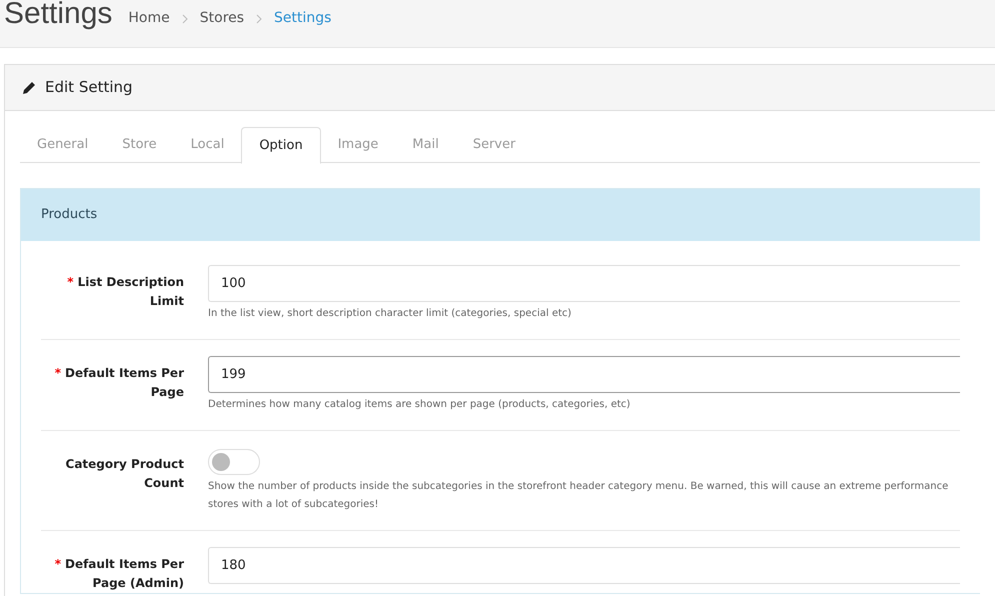  I want to click on input-field: 199, so click(584, 374).